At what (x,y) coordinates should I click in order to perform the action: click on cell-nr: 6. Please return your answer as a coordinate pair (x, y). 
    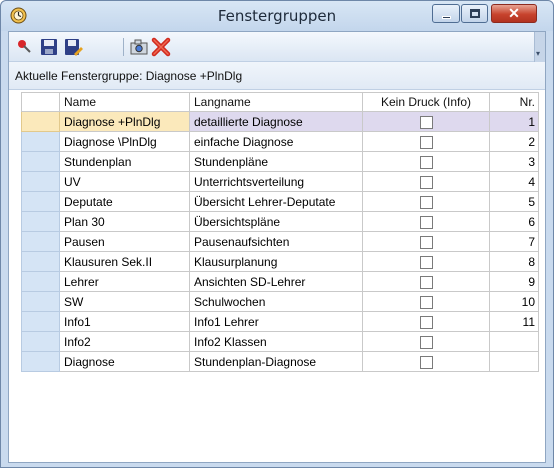
    Looking at the image, I should click on (514, 221).